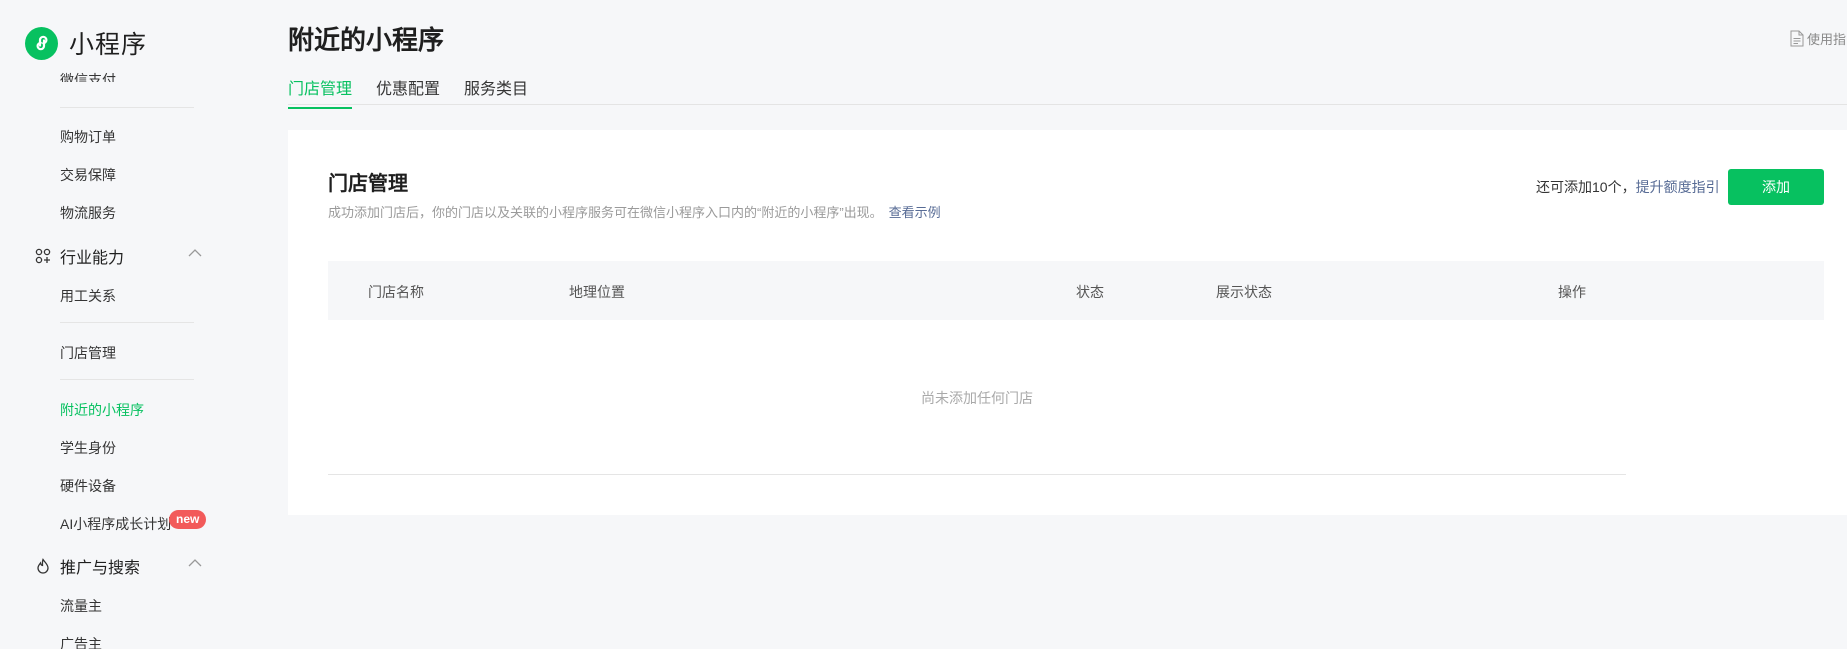 Image resolution: width=1847 pixels, height=649 pixels. What do you see at coordinates (88, 353) in the screenshot?
I see `sidebar-item-store-management: 门店管理` at bounding box center [88, 353].